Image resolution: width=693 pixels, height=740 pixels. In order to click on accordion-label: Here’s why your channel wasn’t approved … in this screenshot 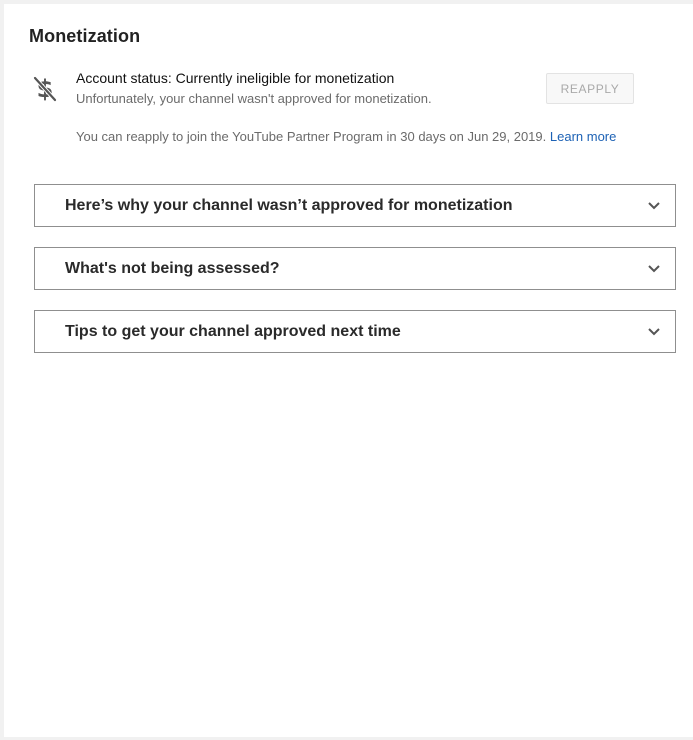, I will do `click(289, 205)`.